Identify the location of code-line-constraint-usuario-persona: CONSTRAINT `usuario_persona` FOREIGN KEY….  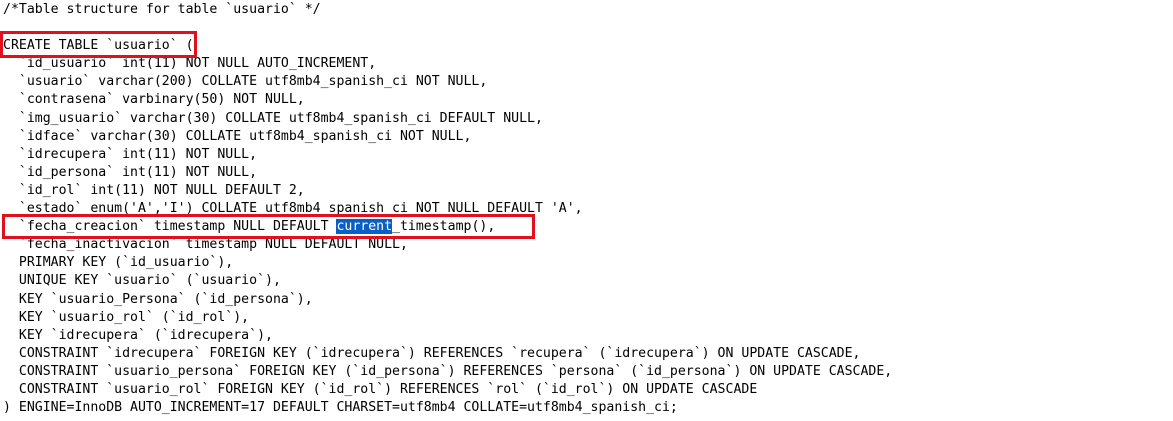
(447, 372).